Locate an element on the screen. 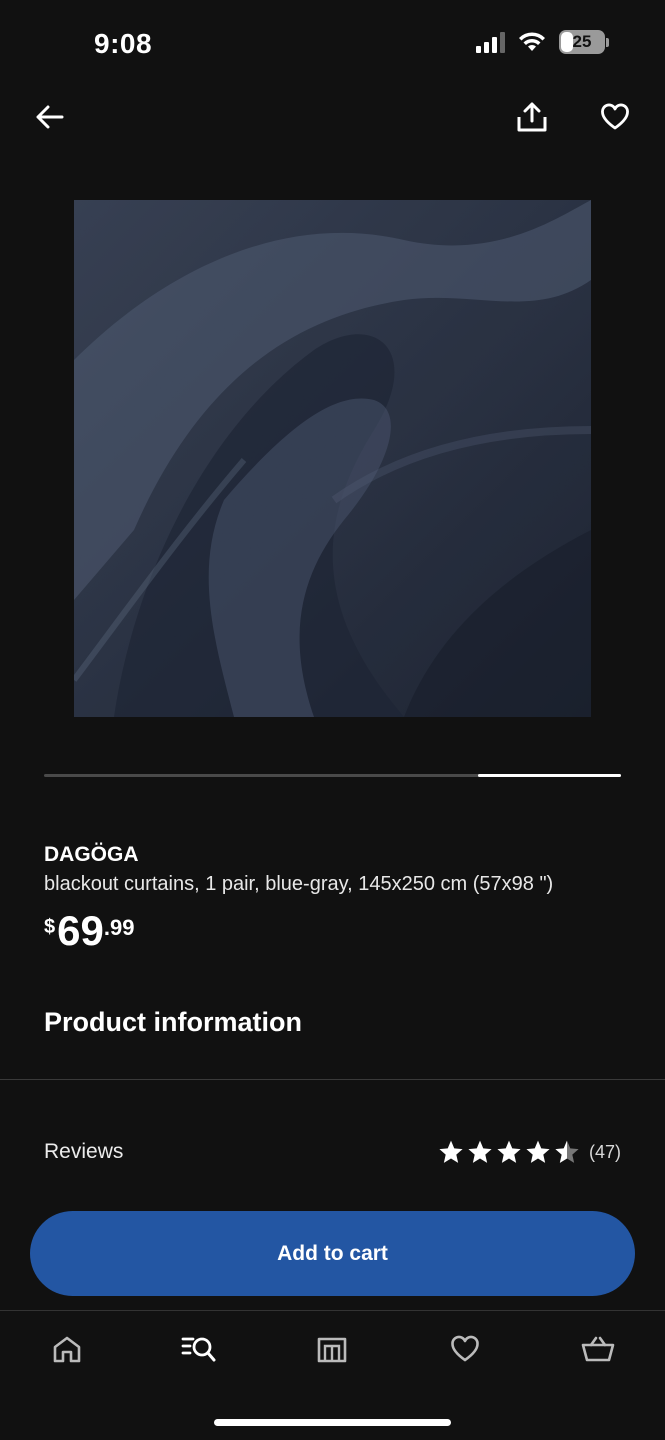 This screenshot has height=1440, width=665. back-button is located at coordinates (50, 117).